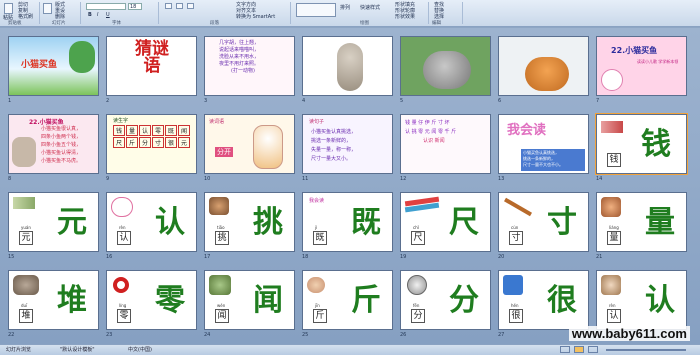 Image resolution: width=700 pixels, height=355 pixels. I want to click on group-editing: 编辑, so click(436, 23).